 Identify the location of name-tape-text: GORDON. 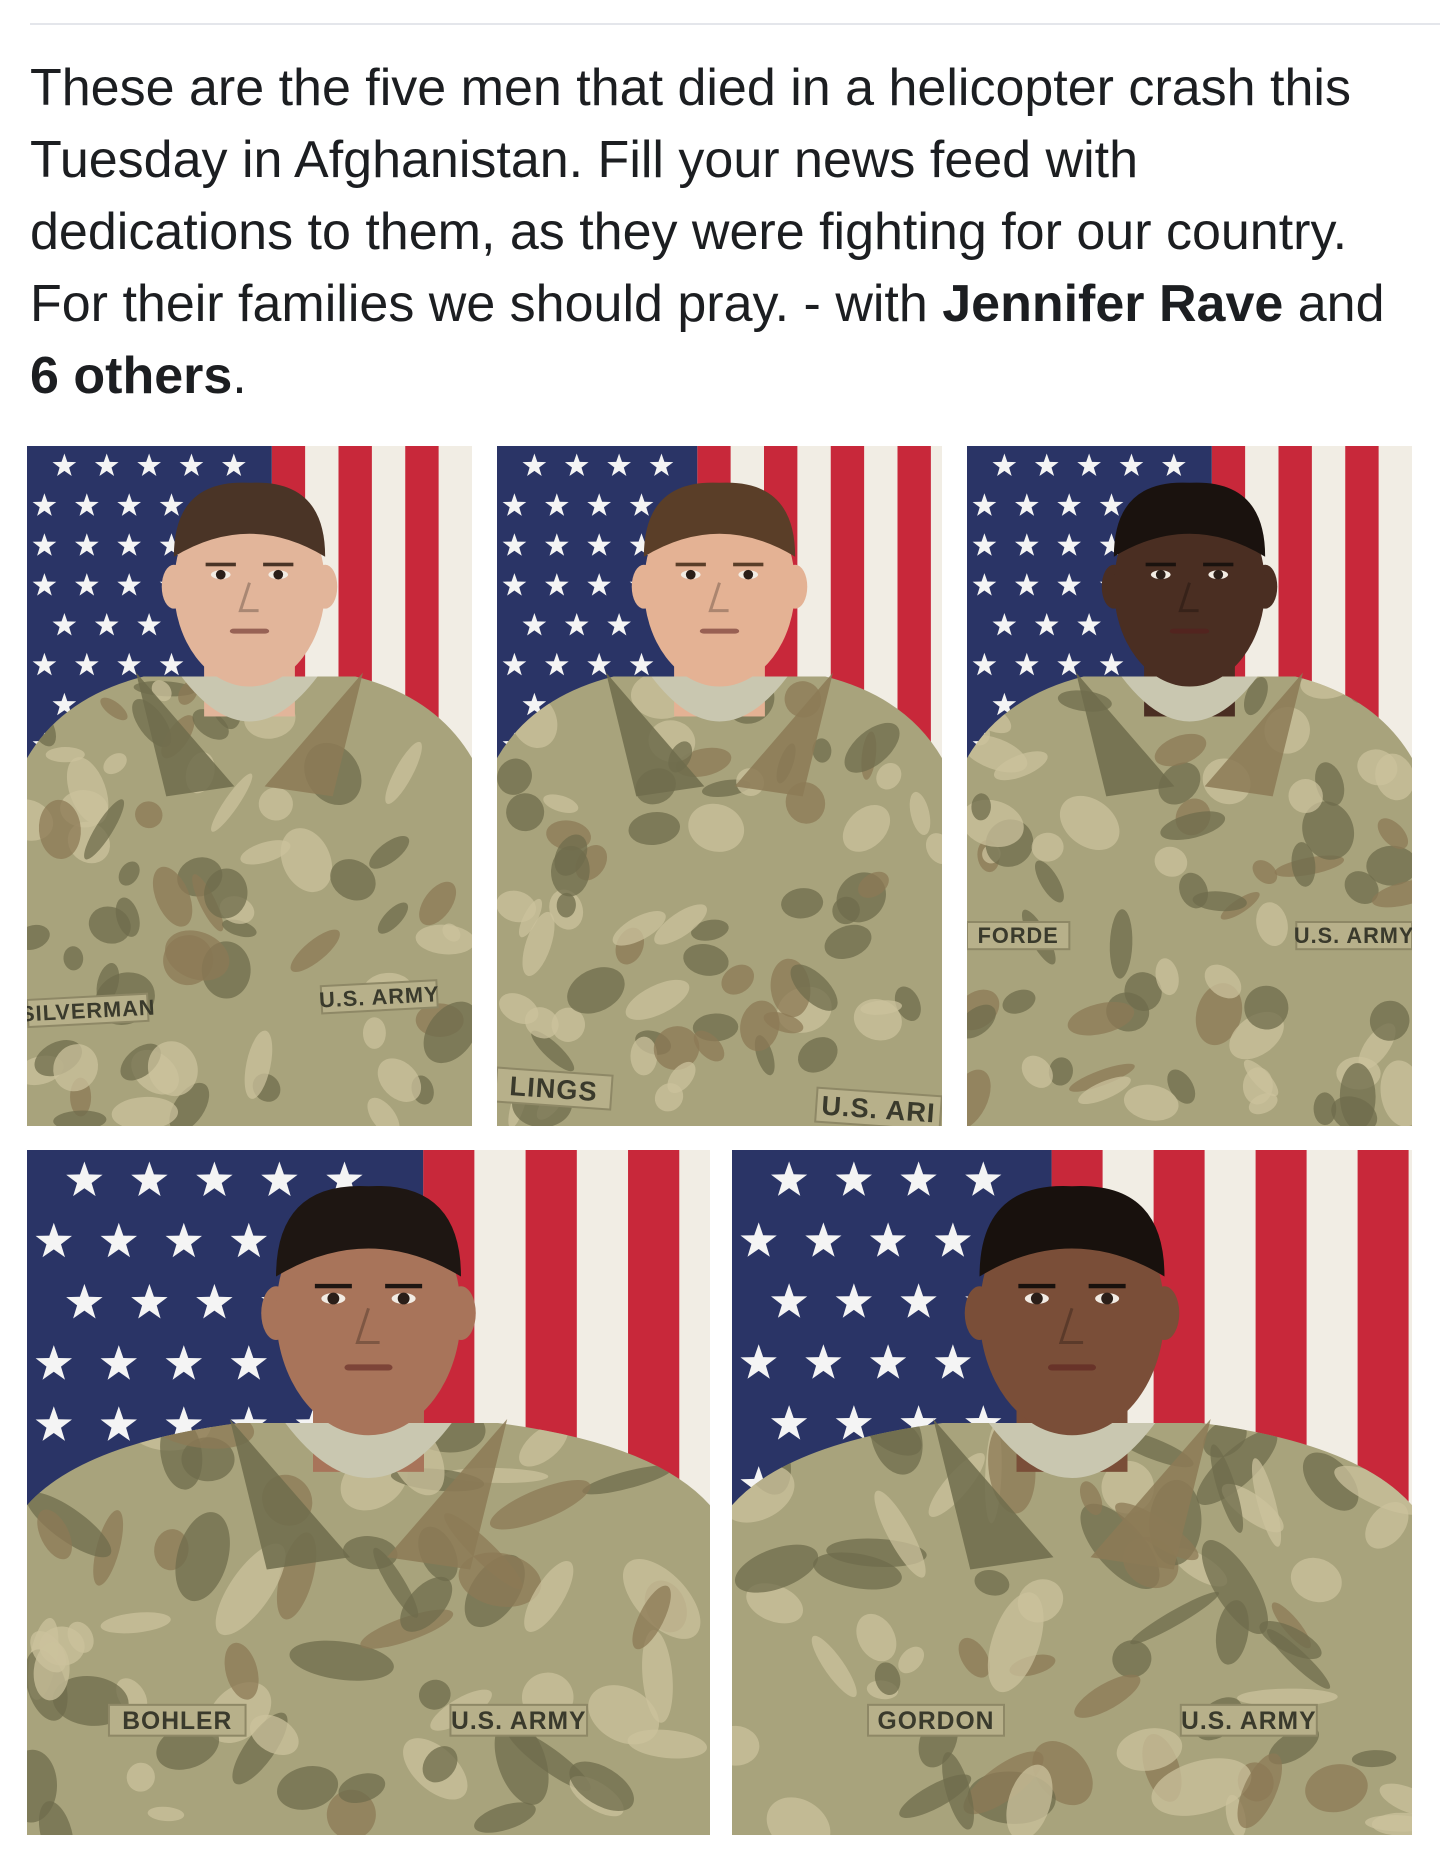
(936, 1721).